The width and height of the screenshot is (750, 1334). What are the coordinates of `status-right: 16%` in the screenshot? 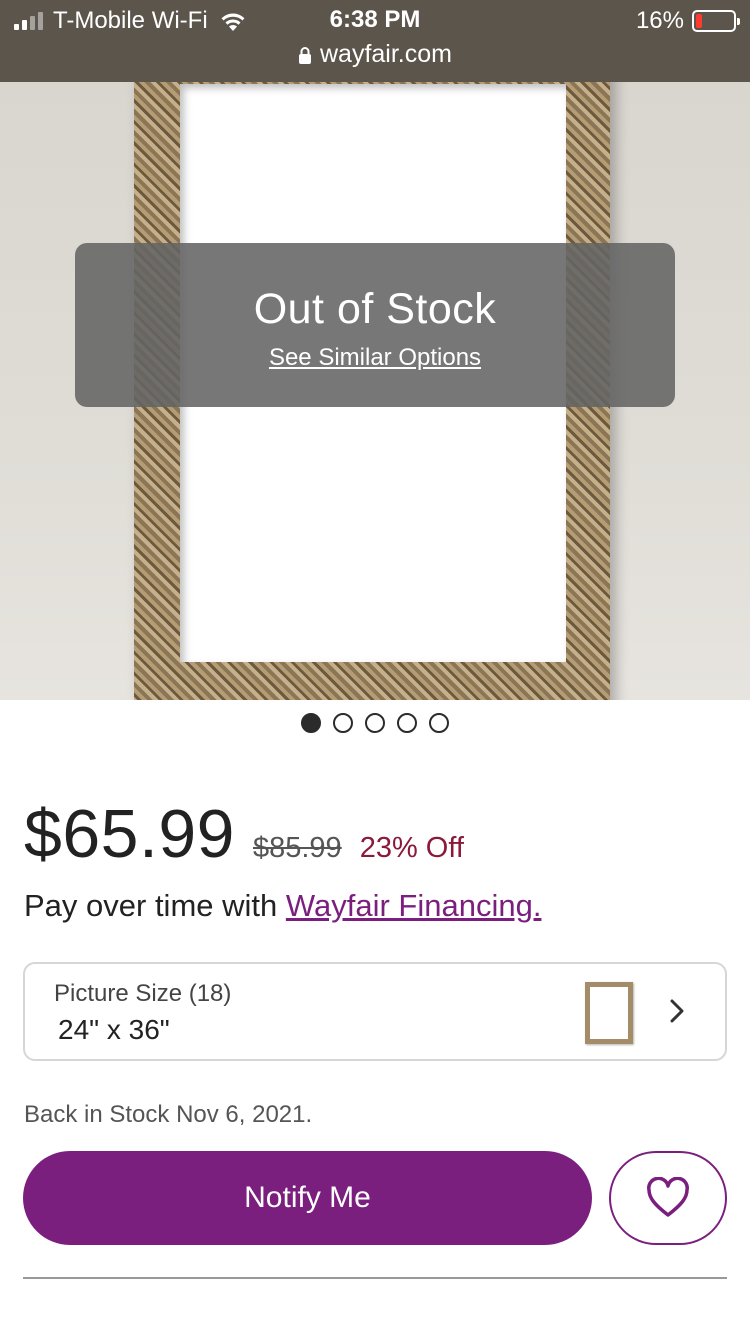 It's located at (687, 21).